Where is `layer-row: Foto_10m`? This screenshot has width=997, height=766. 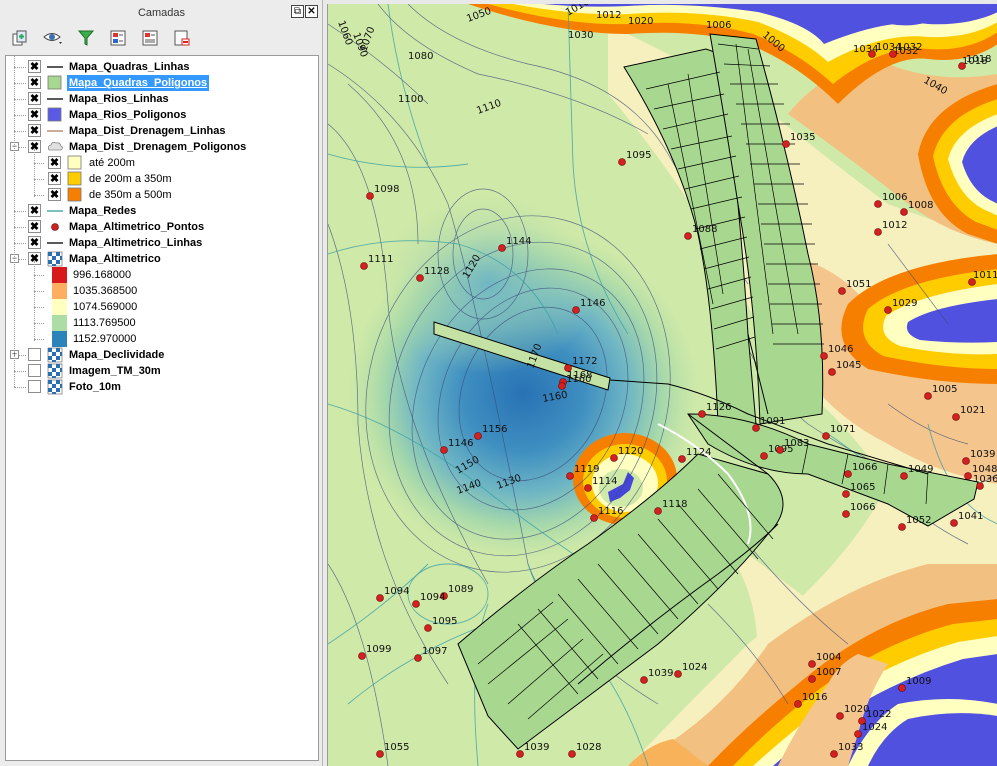
layer-row: Foto_10m is located at coordinates (162, 387).